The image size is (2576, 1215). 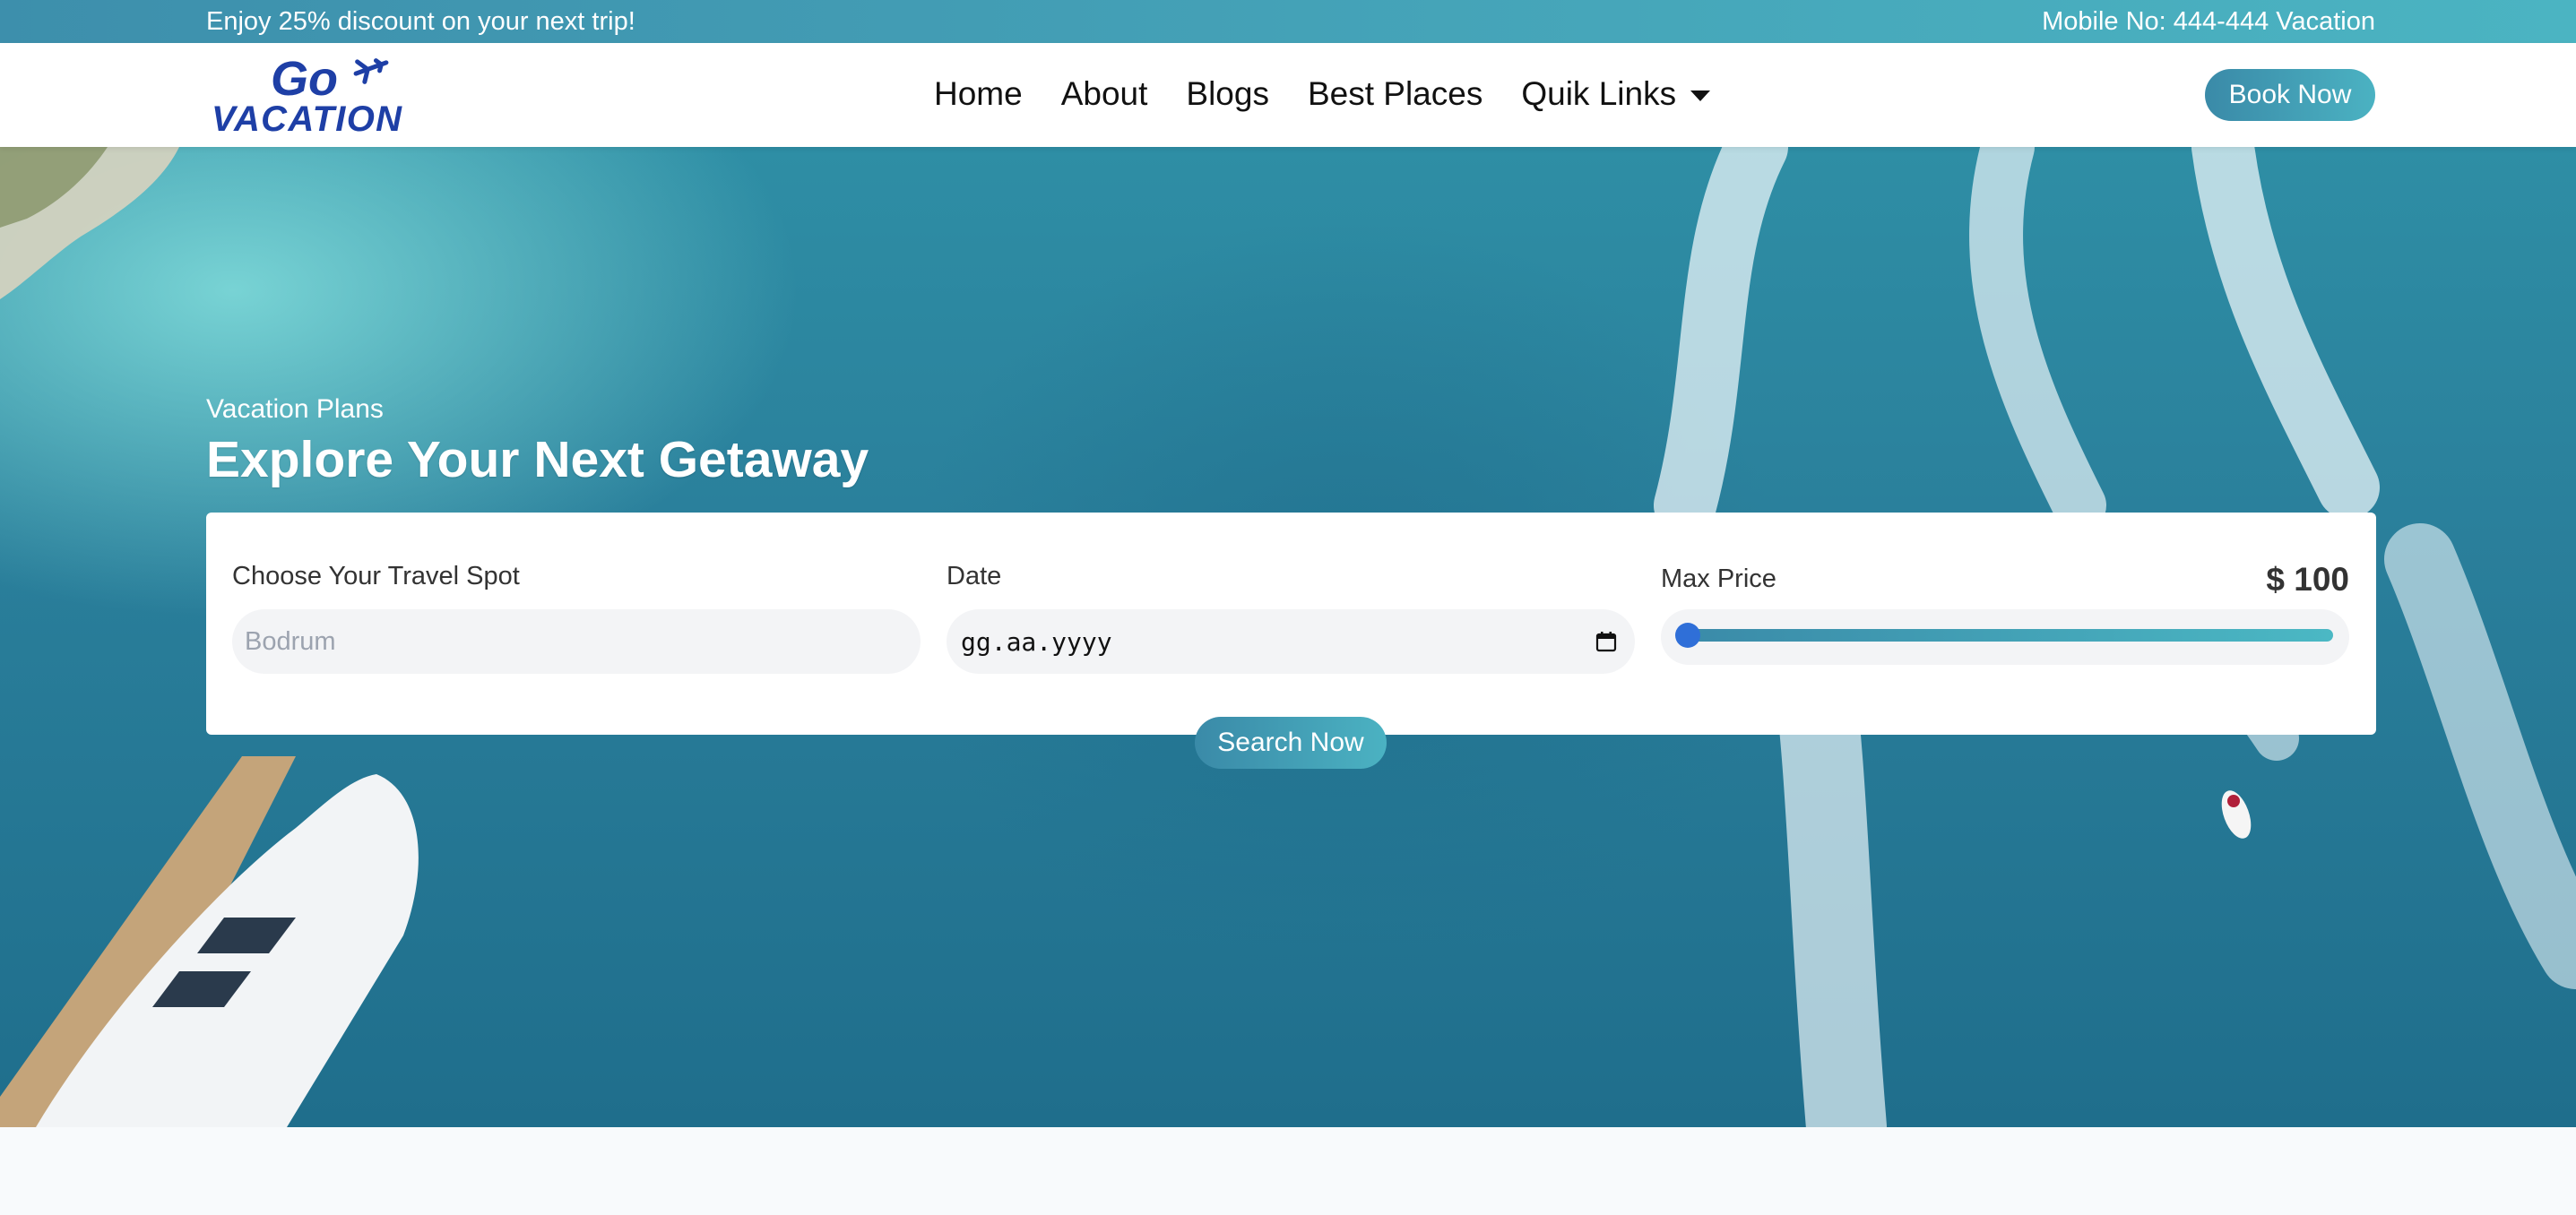 What do you see at coordinates (1291, 641) in the screenshot?
I see `date-input: gg.aa.yyyy` at bounding box center [1291, 641].